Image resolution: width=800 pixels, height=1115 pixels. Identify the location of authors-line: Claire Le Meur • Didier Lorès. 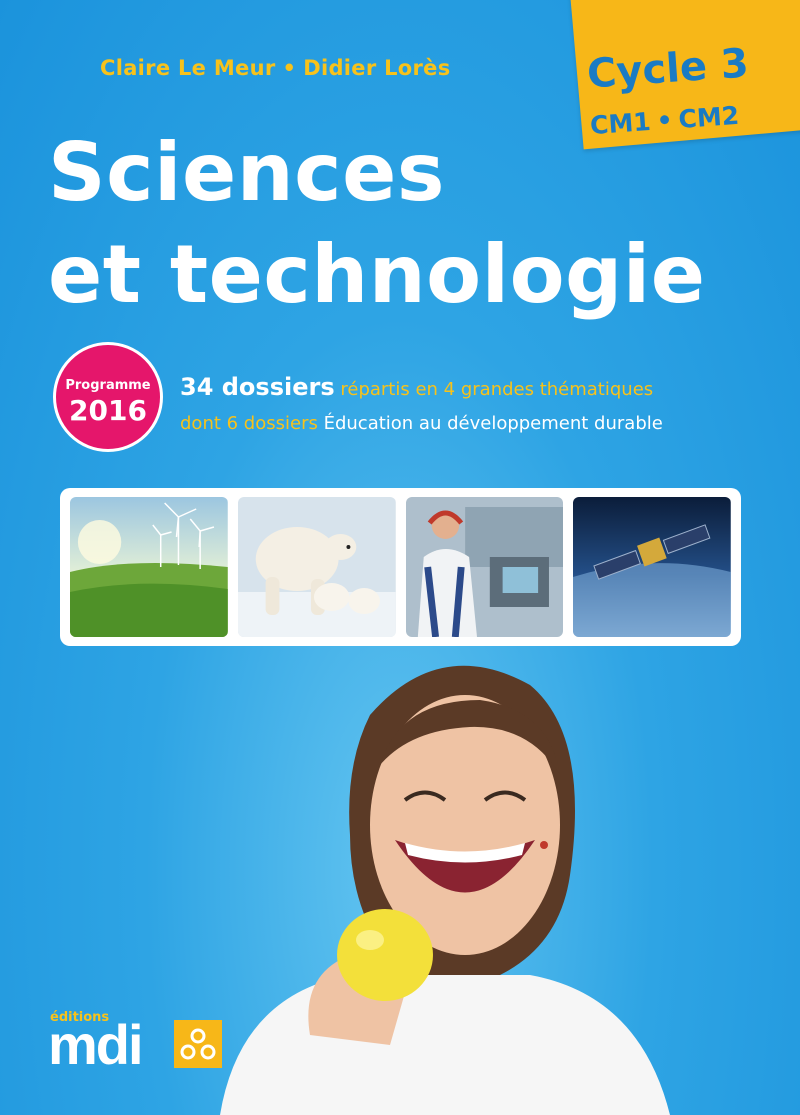
(275, 68).